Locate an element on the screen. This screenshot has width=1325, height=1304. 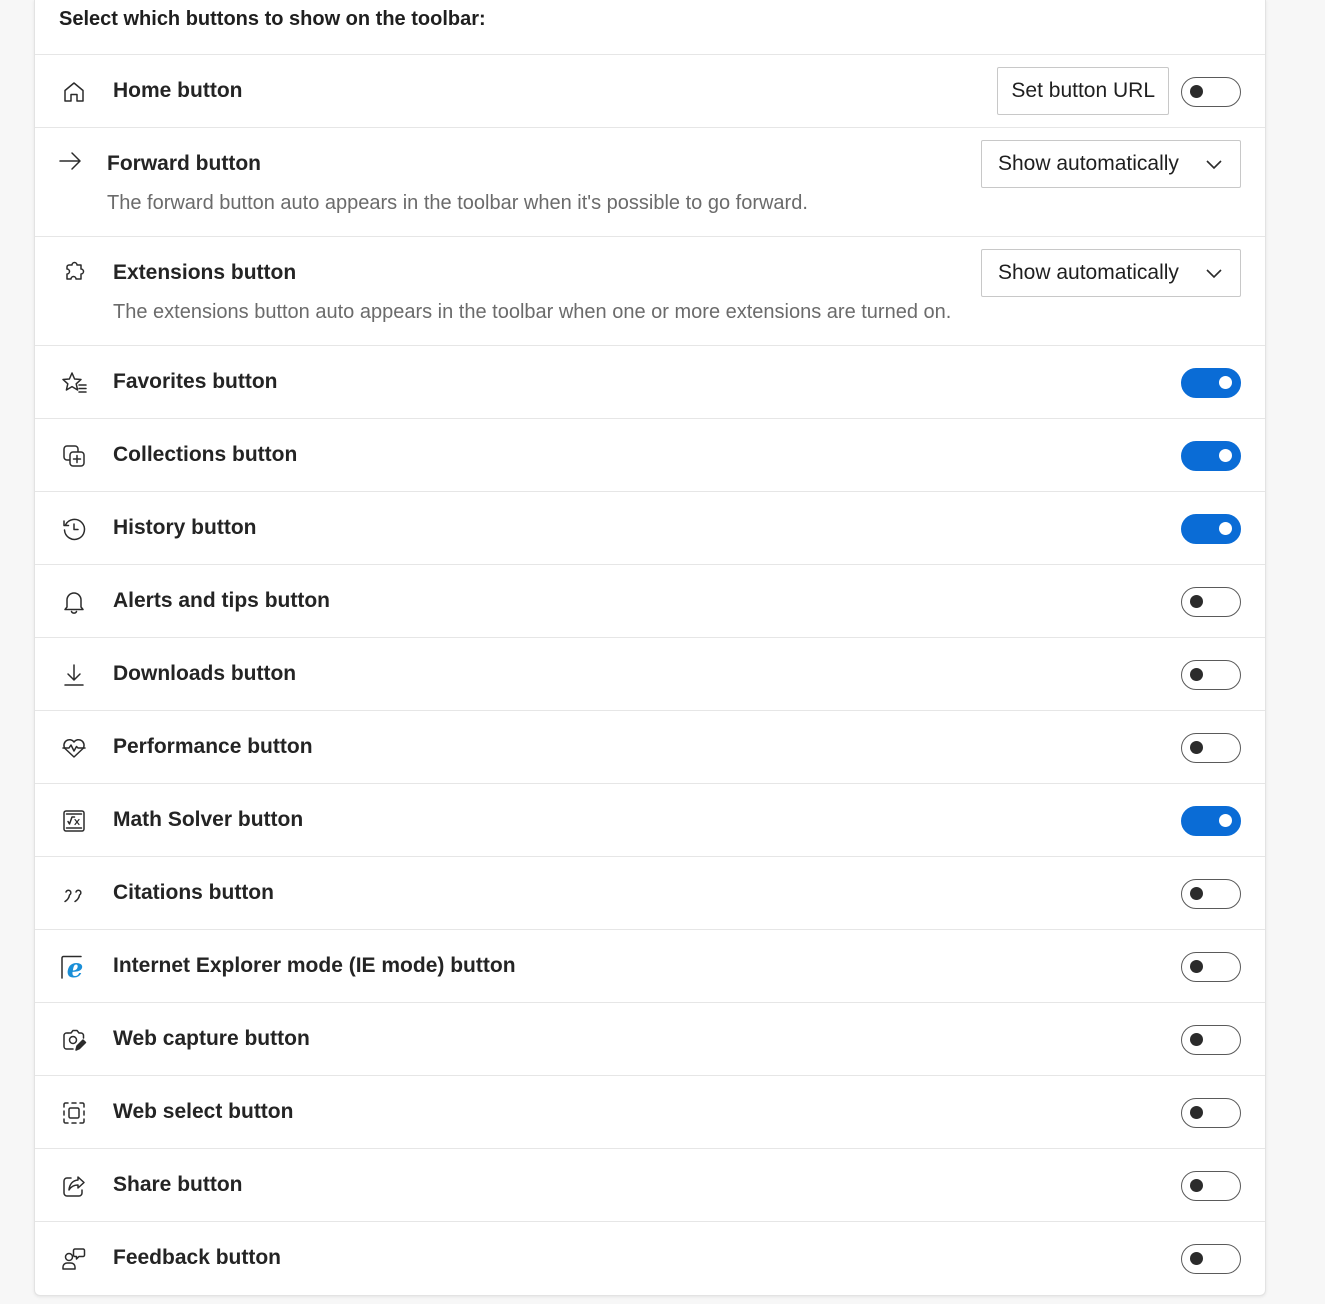
web-capture-icon is located at coordinates (74, 1040).